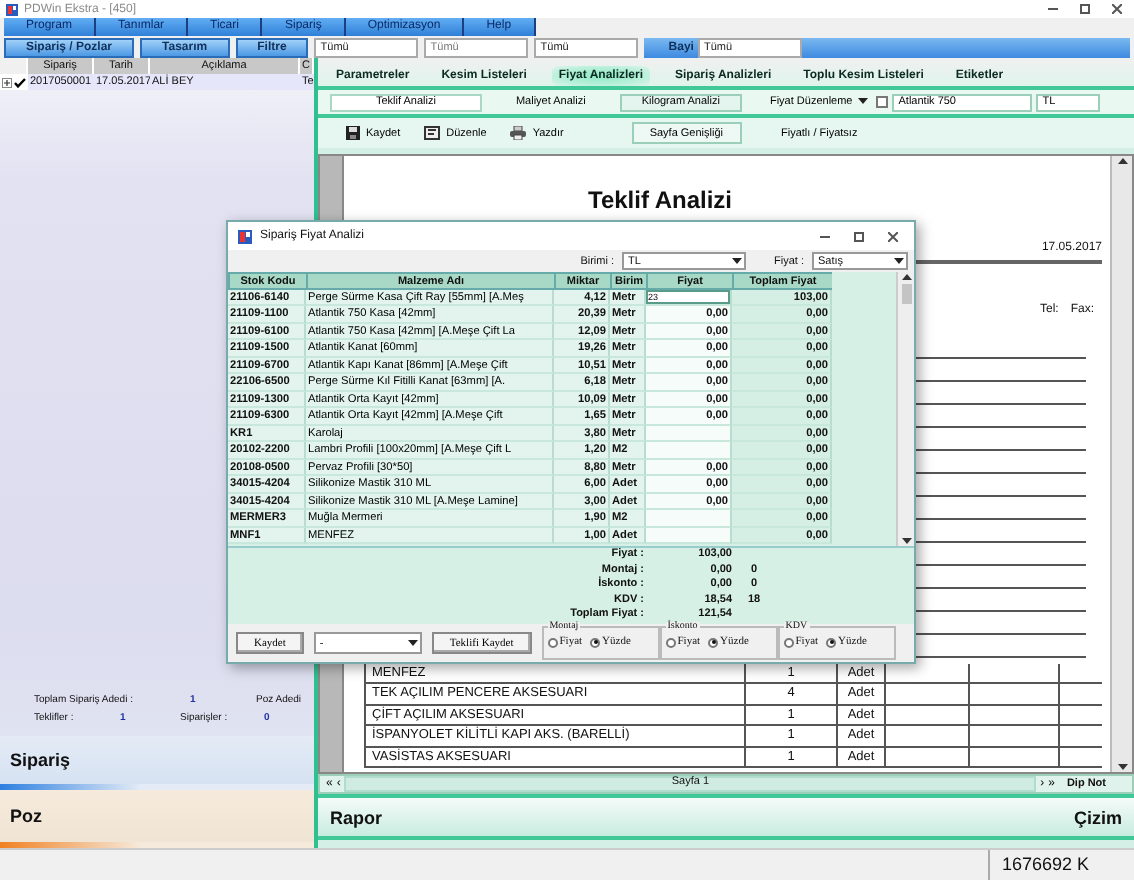 Image resolution: width=1134 pixels, height=880 pixels. What do you see at coordinates (353, 133) in the screenshot?
I see `save-icon` at bounding box center [353, 133].